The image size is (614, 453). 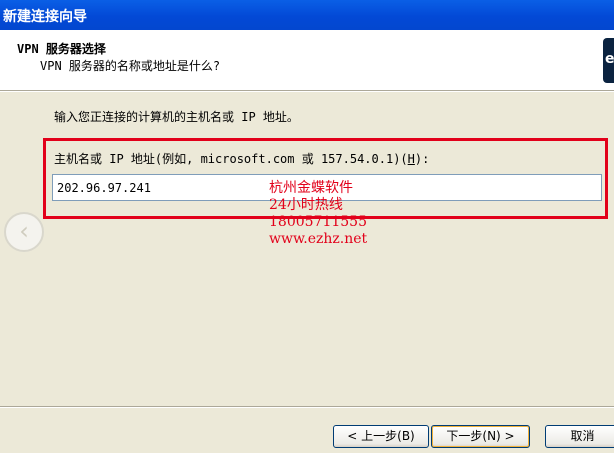 I want to click on cancel-button: 取消, so click(x=579, y=436).